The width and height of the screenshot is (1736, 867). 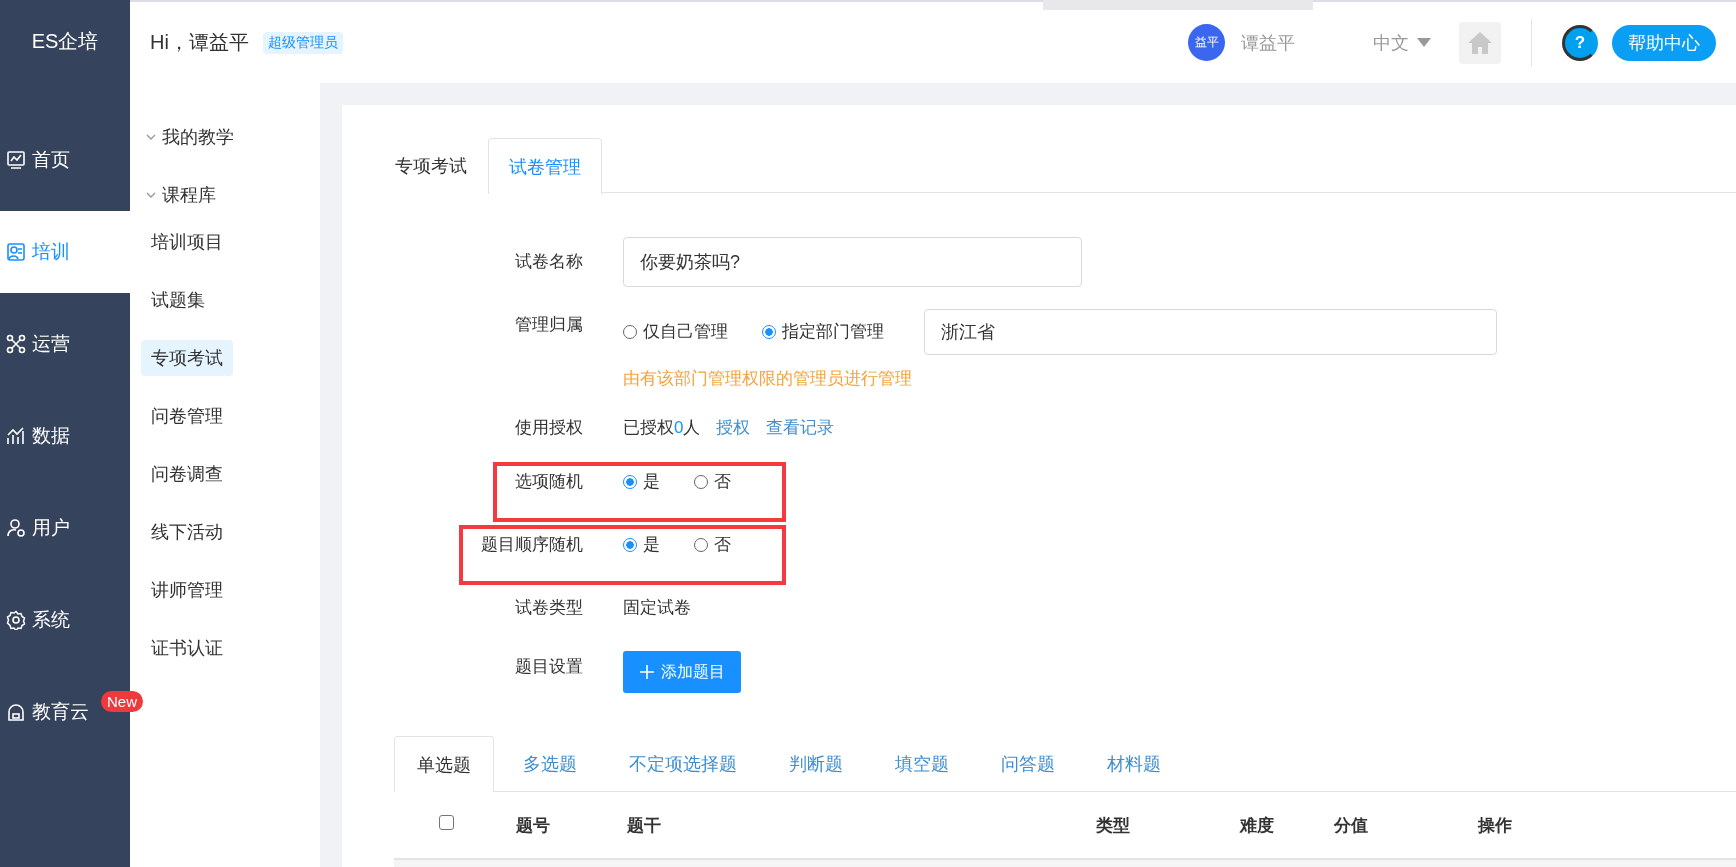 I want to click on menu-item: 专项考试, so click(x=187, y=358).